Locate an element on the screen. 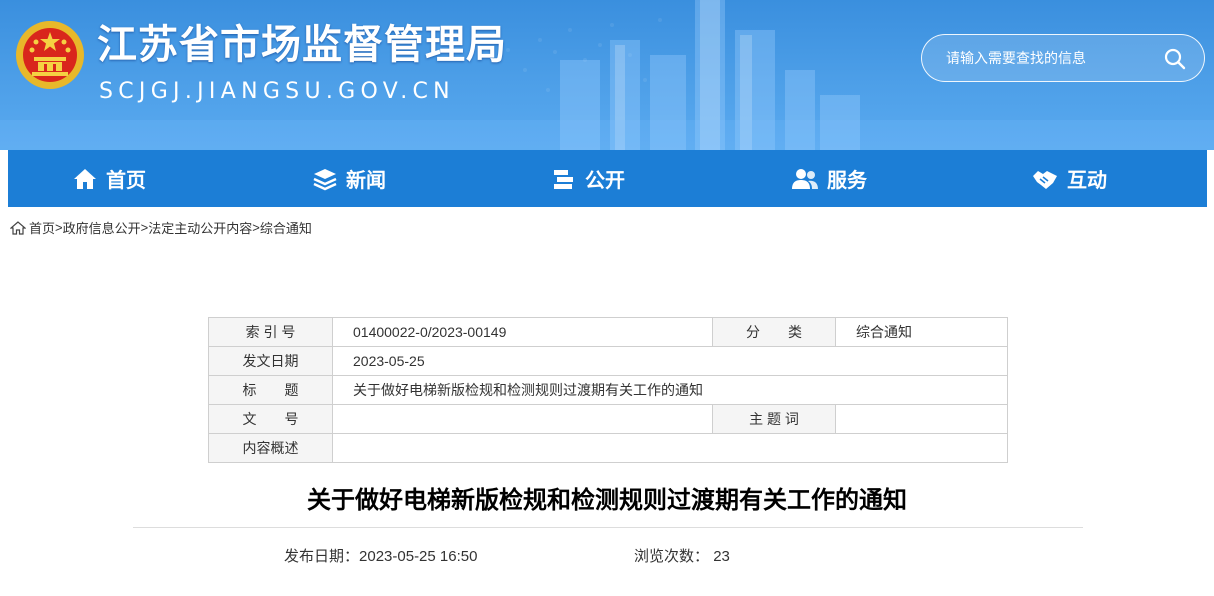 Image resolution: width=1214 pixels, height=596 pixels. home-small-icon is located at coordinates (18, 227).